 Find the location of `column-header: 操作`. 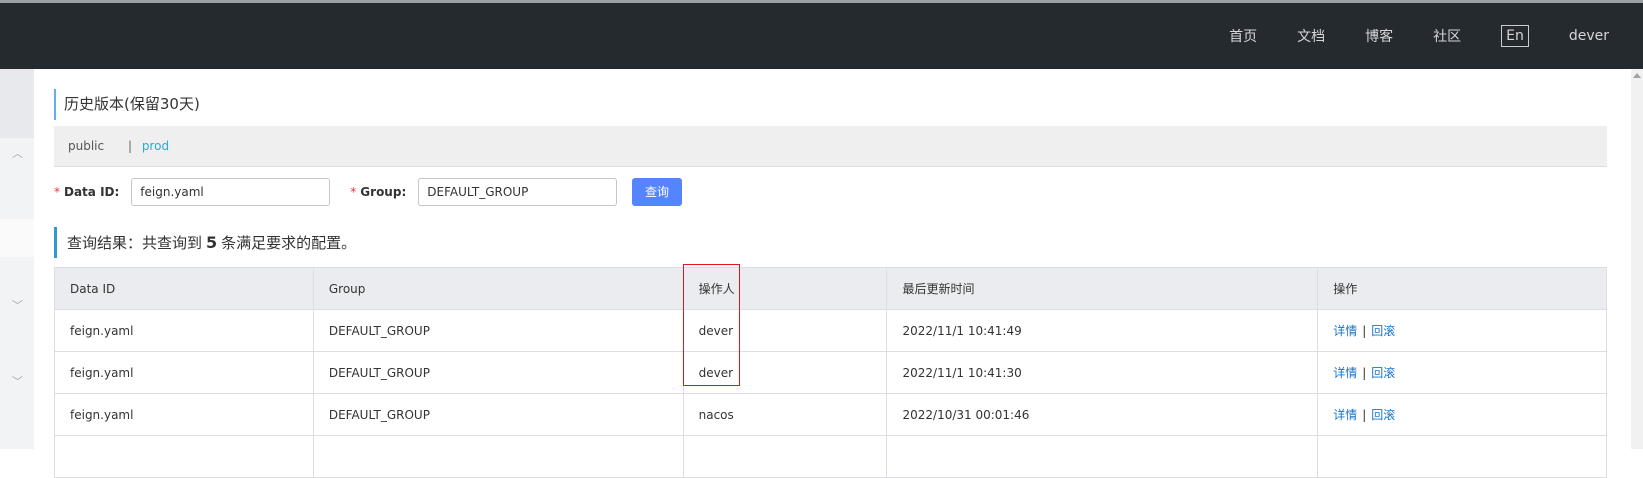

column-header: 操作 is located at coordinates (1462, 288).